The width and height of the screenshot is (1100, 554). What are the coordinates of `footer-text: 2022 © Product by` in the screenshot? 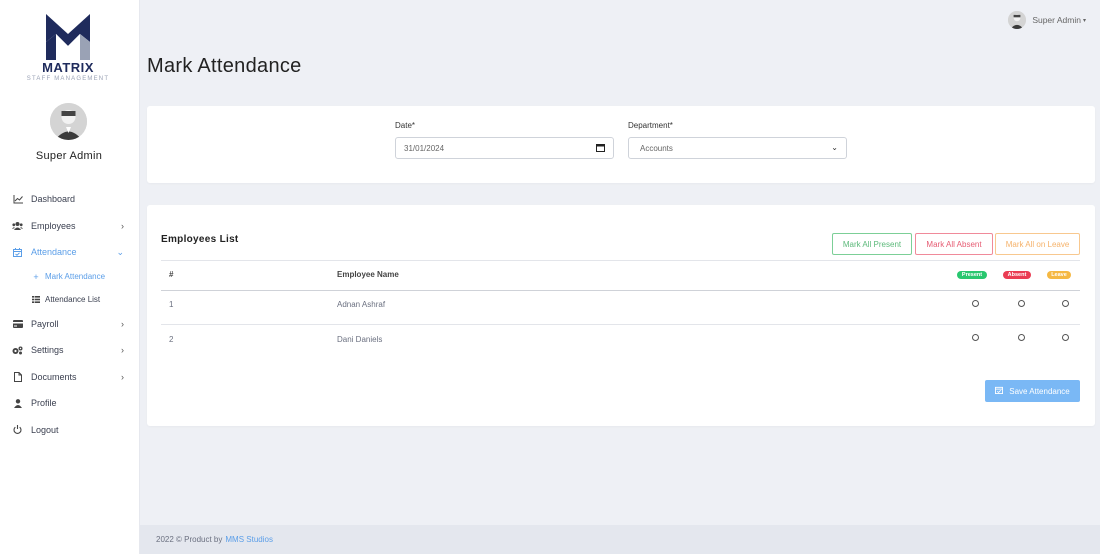 It's located at (189, 539).